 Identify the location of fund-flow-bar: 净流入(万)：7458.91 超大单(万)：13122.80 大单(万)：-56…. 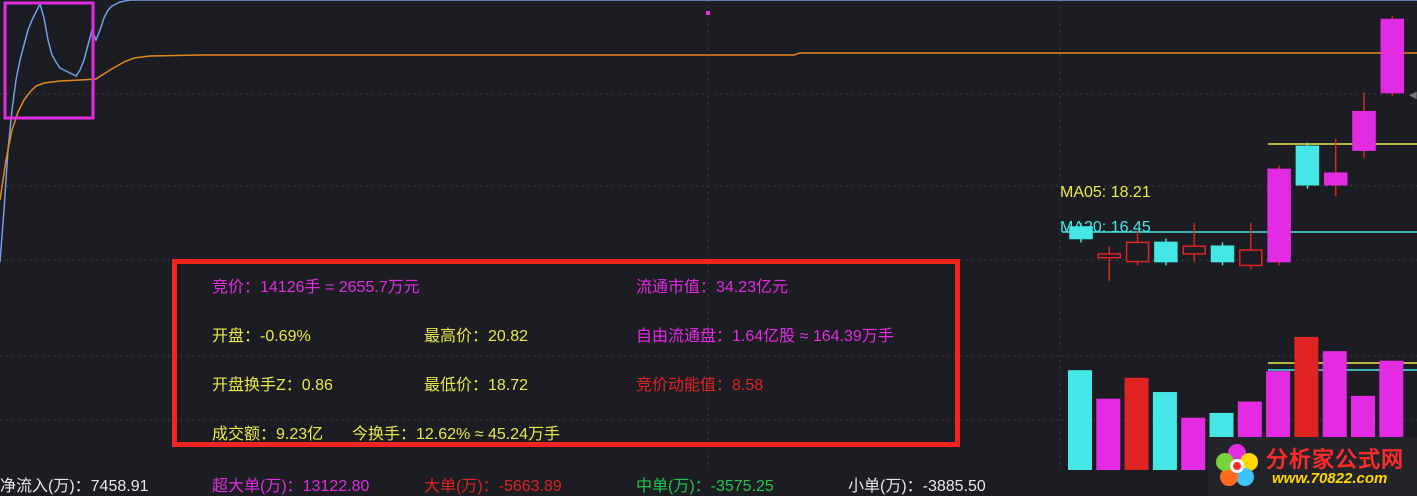
(708, 483).